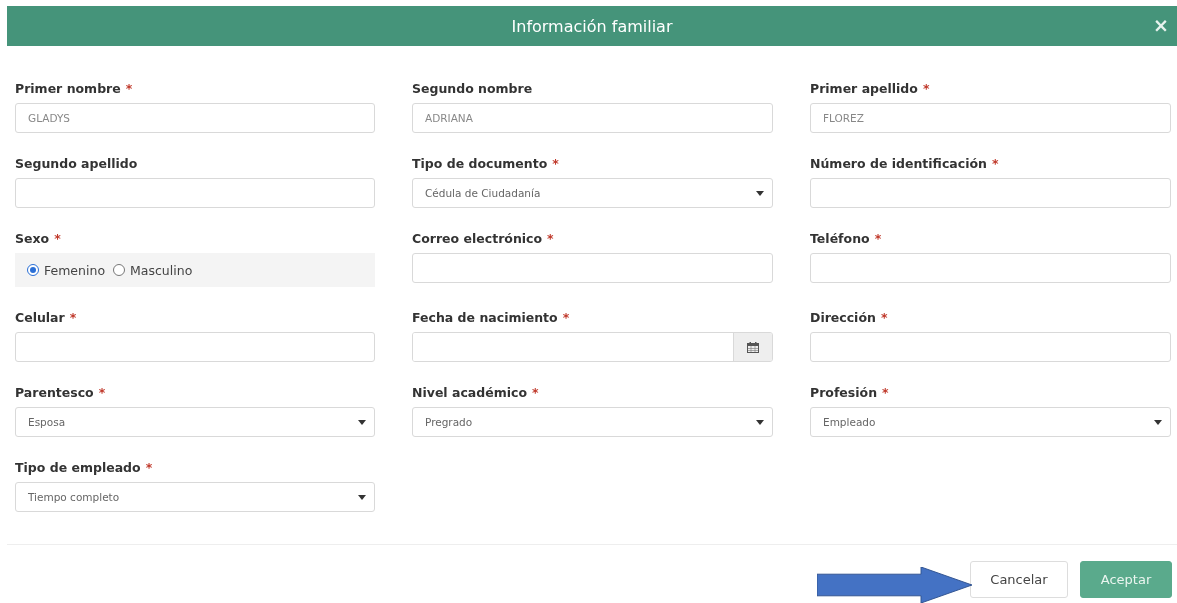 The image size is (1177, 603). I want to click on dropdown: Esposa, so click(195, 422).